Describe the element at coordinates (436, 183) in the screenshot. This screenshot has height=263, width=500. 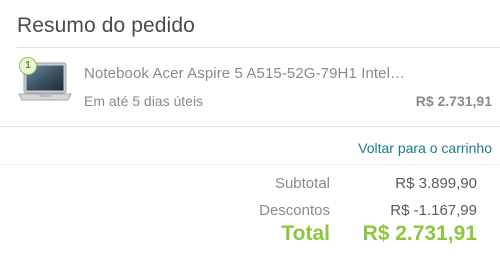
I see `subtotal-value: R$ 3.899,90` at that location.